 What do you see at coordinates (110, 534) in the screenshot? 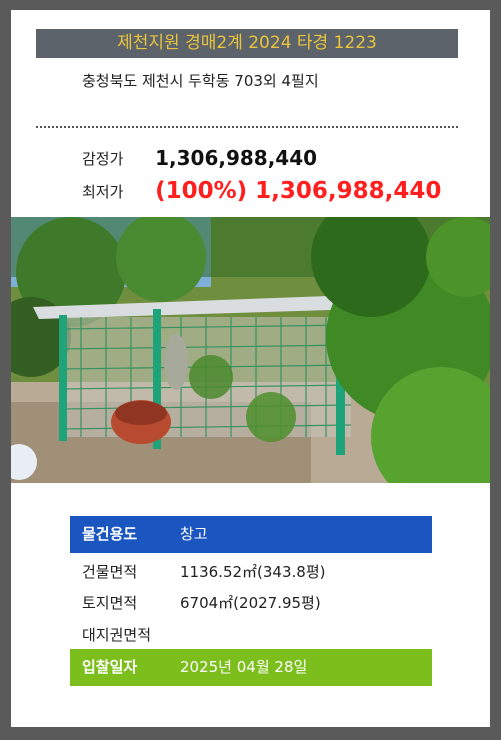
I see `usage-label: 물건용도` at bounding box center [110, 534].